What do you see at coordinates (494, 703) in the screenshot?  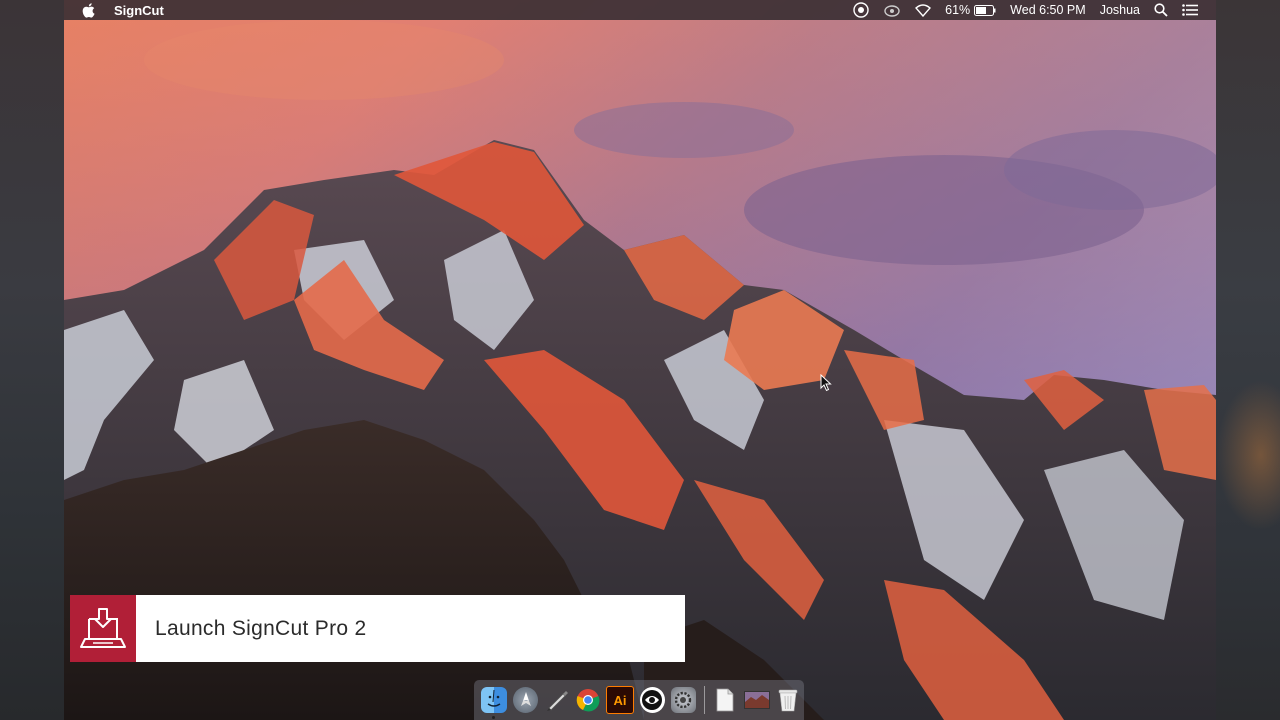 I see `finder-icon` at bounding box center [494, 703].